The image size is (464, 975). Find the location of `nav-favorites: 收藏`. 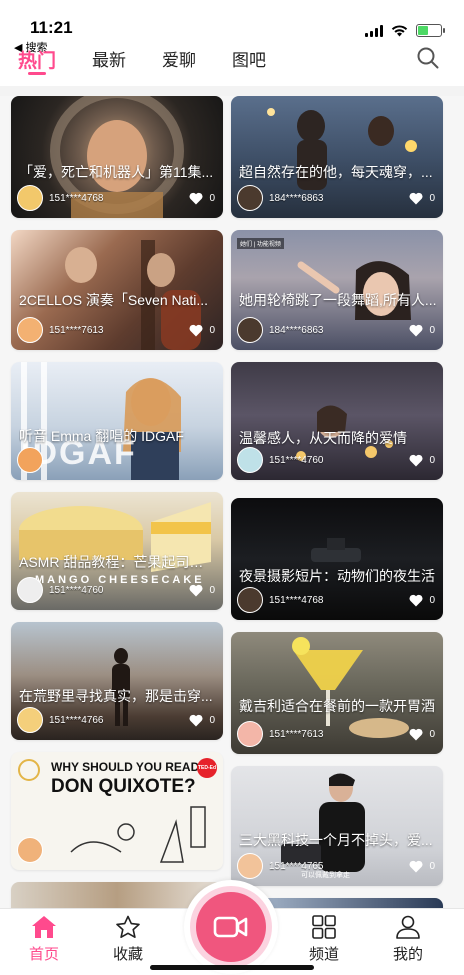

nav-favorites: 收藏 is located at coordinates (128, 939).